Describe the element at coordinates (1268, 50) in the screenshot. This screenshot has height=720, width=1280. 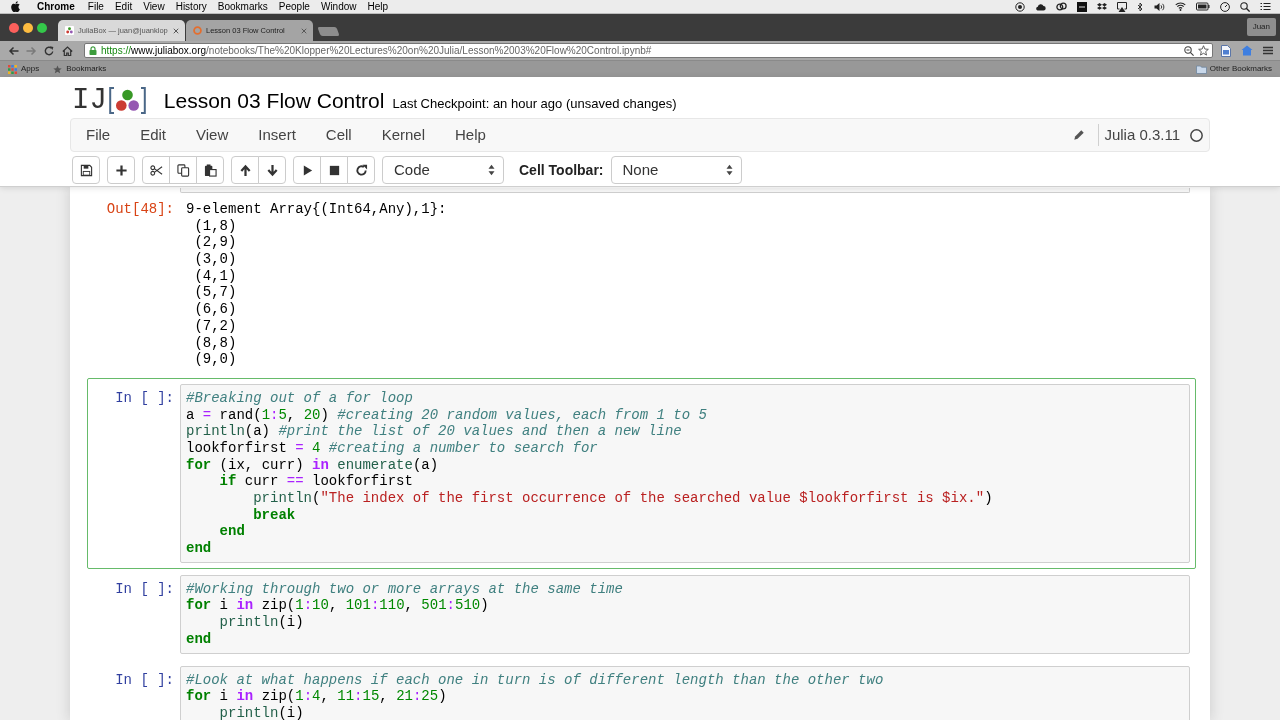
I see `menu-icon` at that location.